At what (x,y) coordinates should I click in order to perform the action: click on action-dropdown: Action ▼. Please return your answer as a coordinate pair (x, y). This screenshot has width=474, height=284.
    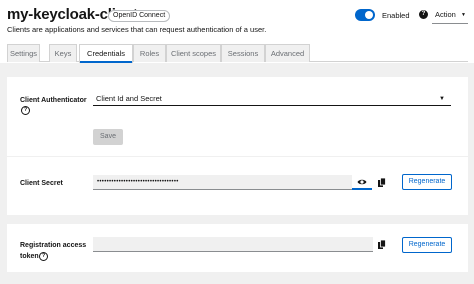
    Looking at the image, I should click on (450, 15).